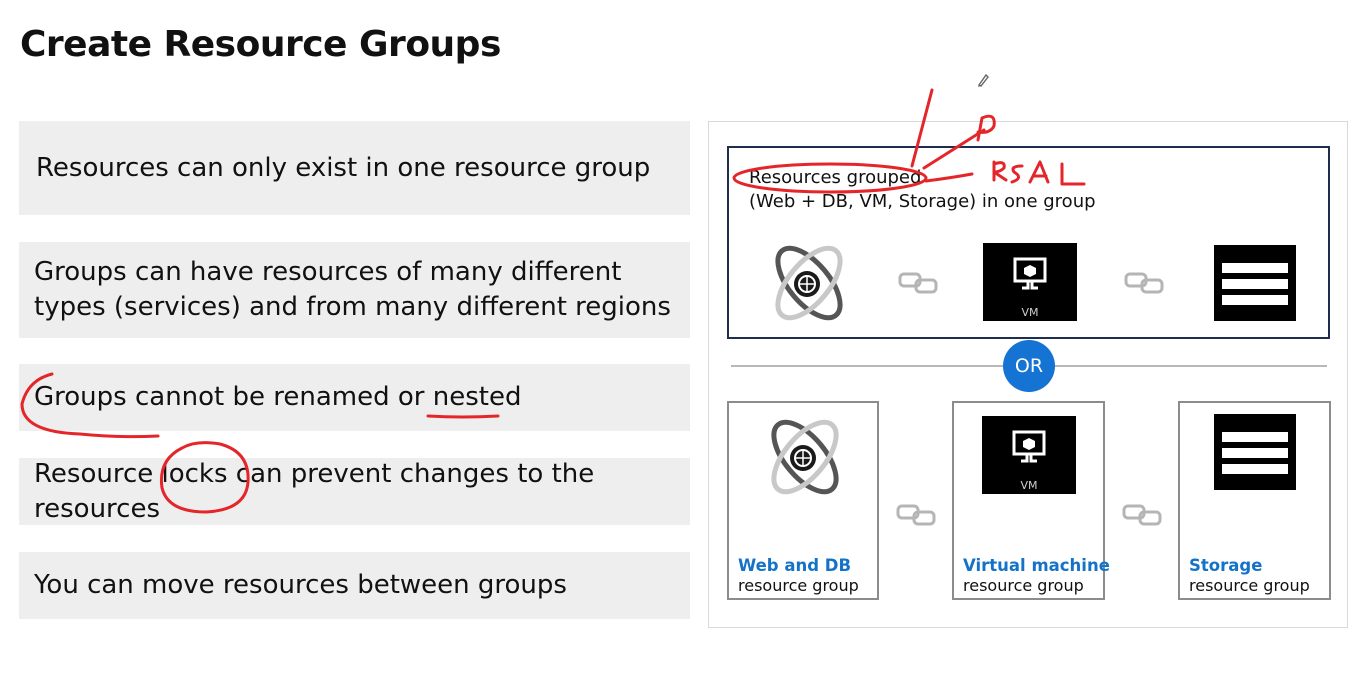 Image resolution: width=1363 pixels, height=682 pixels. What do you see at coordinates (835, 177) in the screenshot?
I see `grouped-caption-line1: Resources grouped` at bounding box center [835, 177].